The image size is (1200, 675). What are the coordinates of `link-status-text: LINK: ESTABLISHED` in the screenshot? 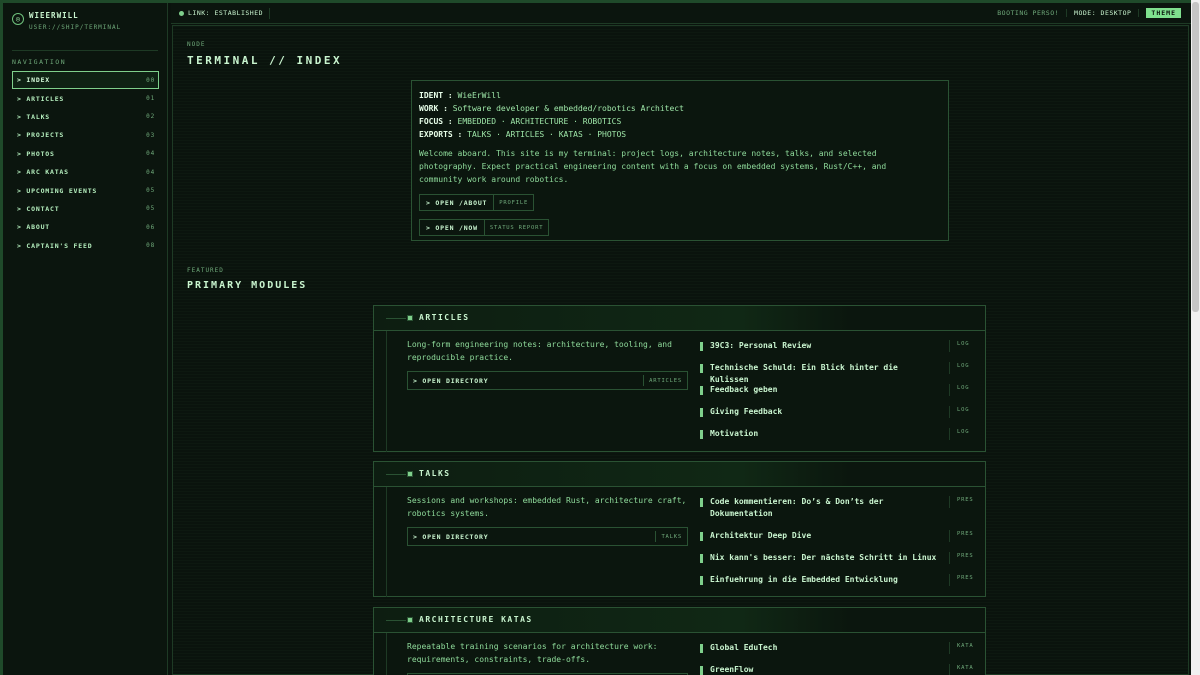 It's located at (226, 13).